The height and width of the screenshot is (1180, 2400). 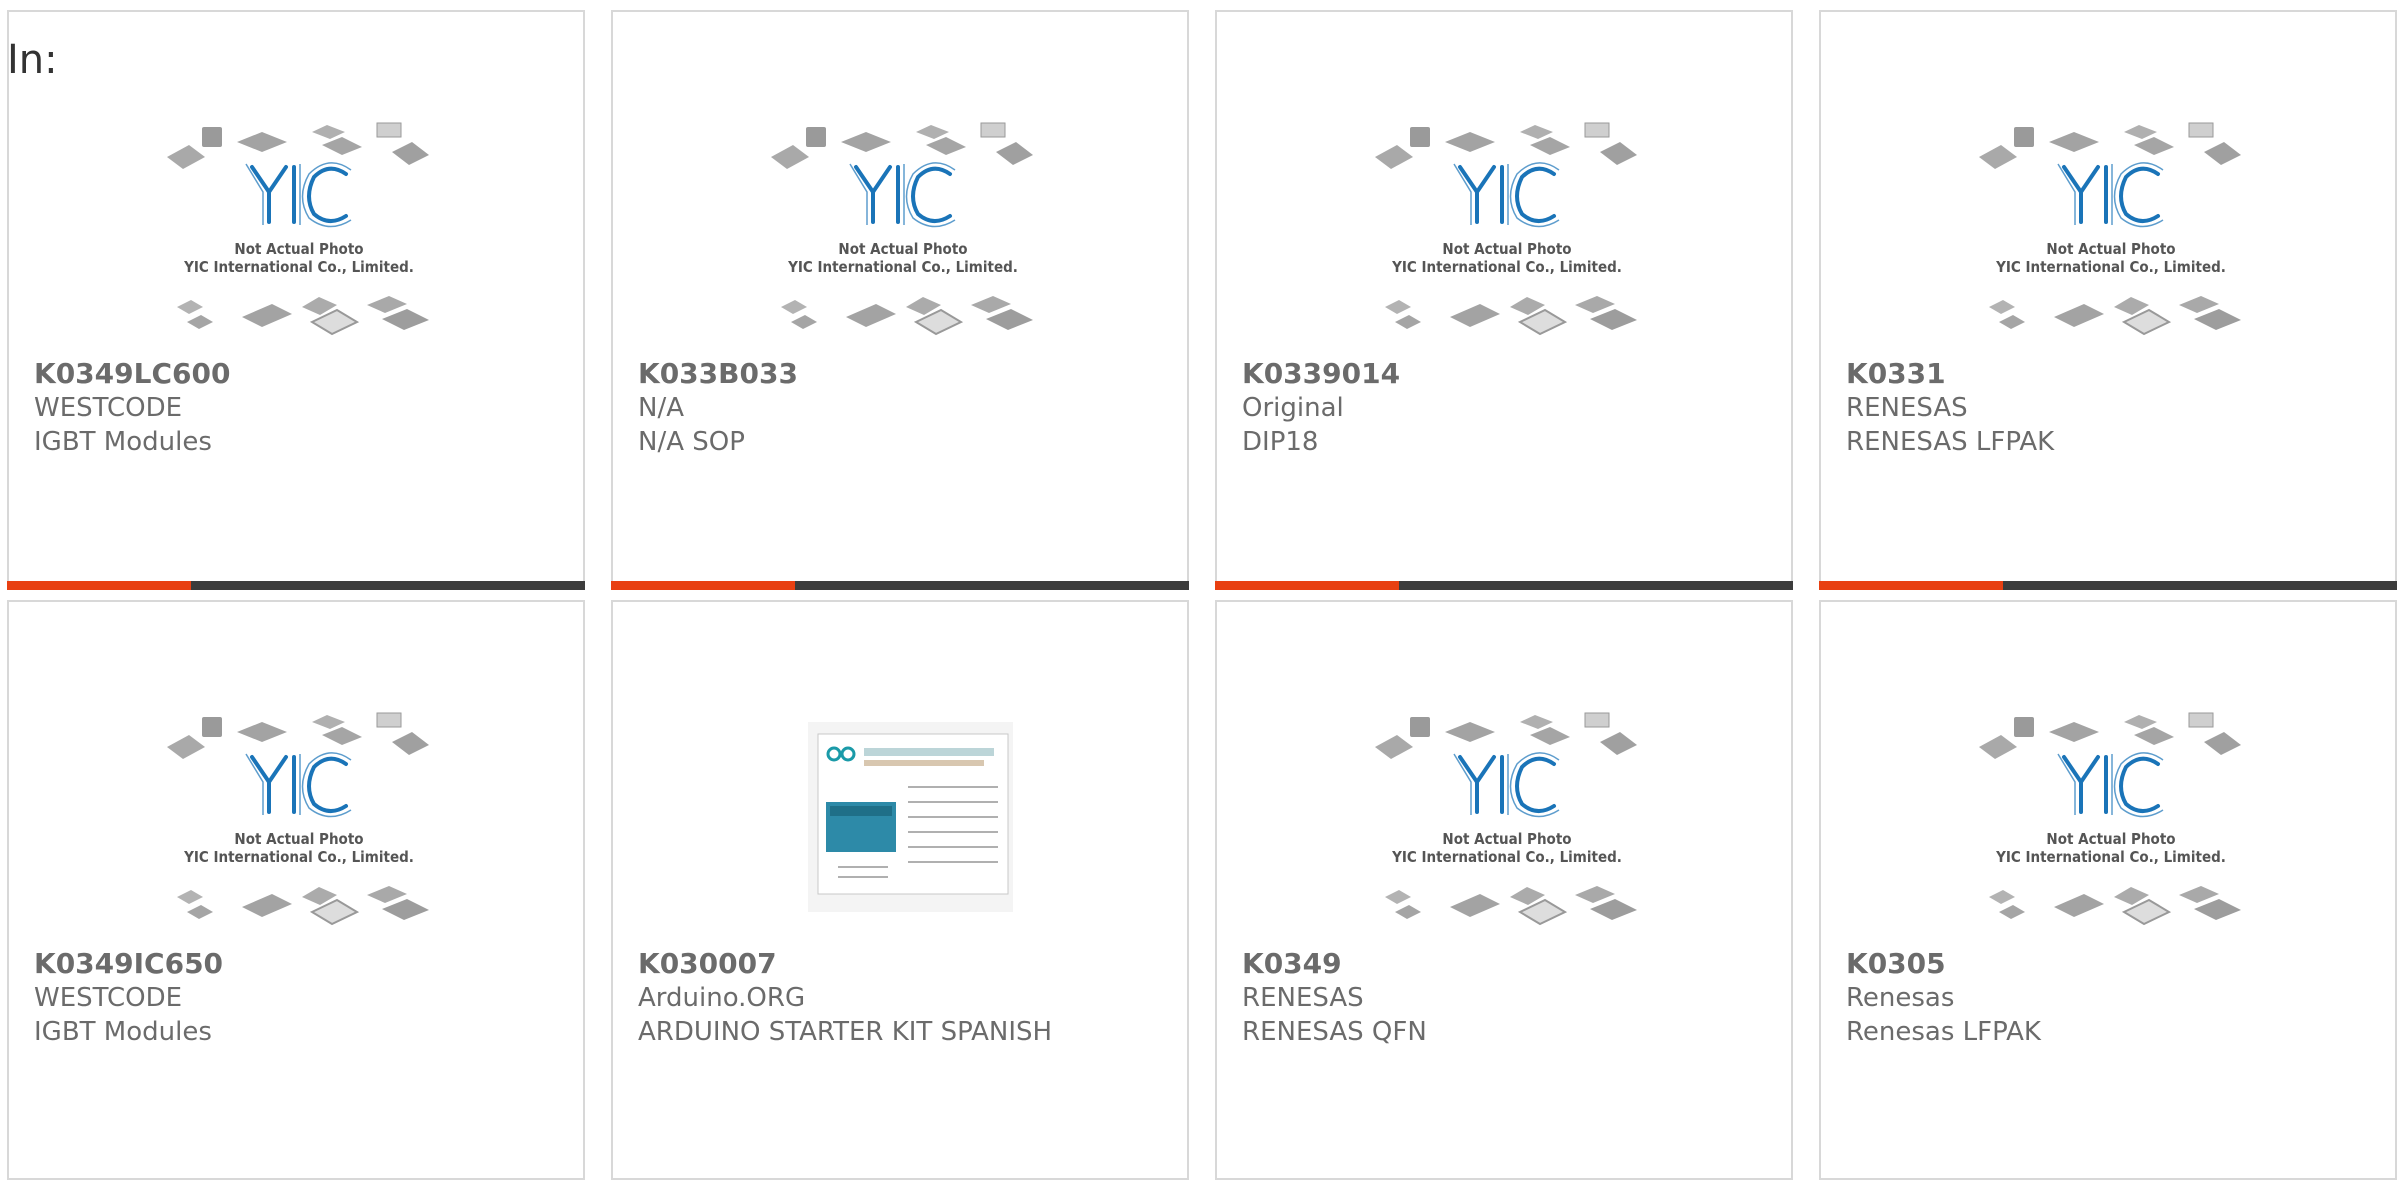 I want to click on filter-label: In:, so click(x=32, y=60).